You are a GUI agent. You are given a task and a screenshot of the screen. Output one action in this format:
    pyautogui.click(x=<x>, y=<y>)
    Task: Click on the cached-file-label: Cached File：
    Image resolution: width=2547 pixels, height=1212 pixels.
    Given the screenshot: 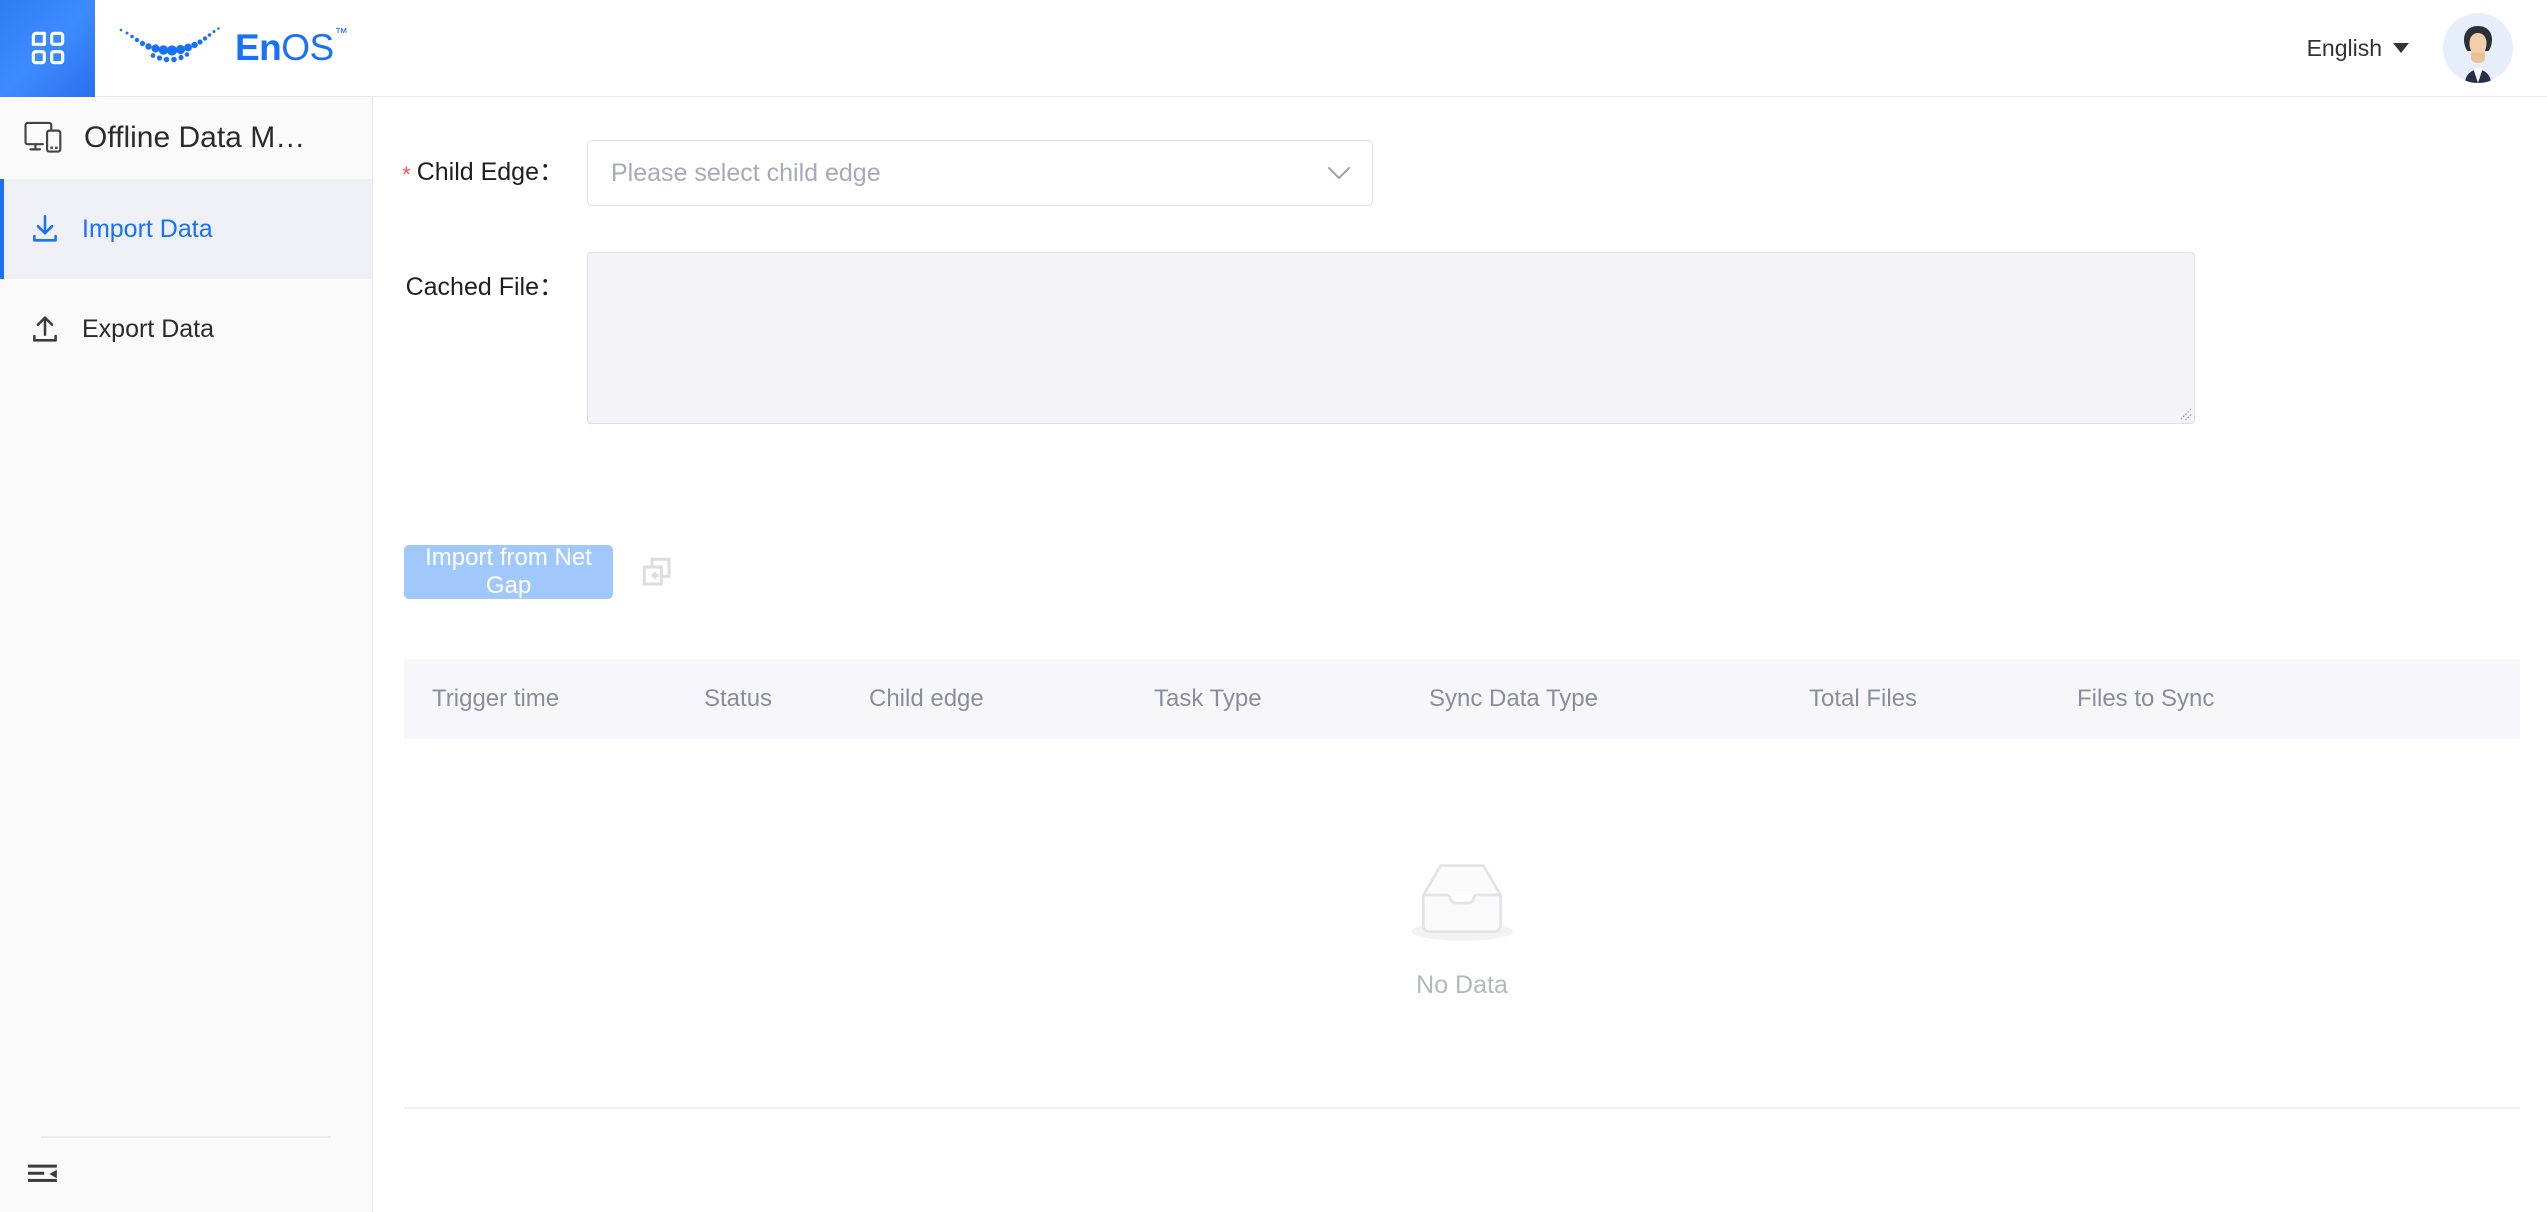 What is the action you would take?
    pyautogui.click(x=484, y=287)
    